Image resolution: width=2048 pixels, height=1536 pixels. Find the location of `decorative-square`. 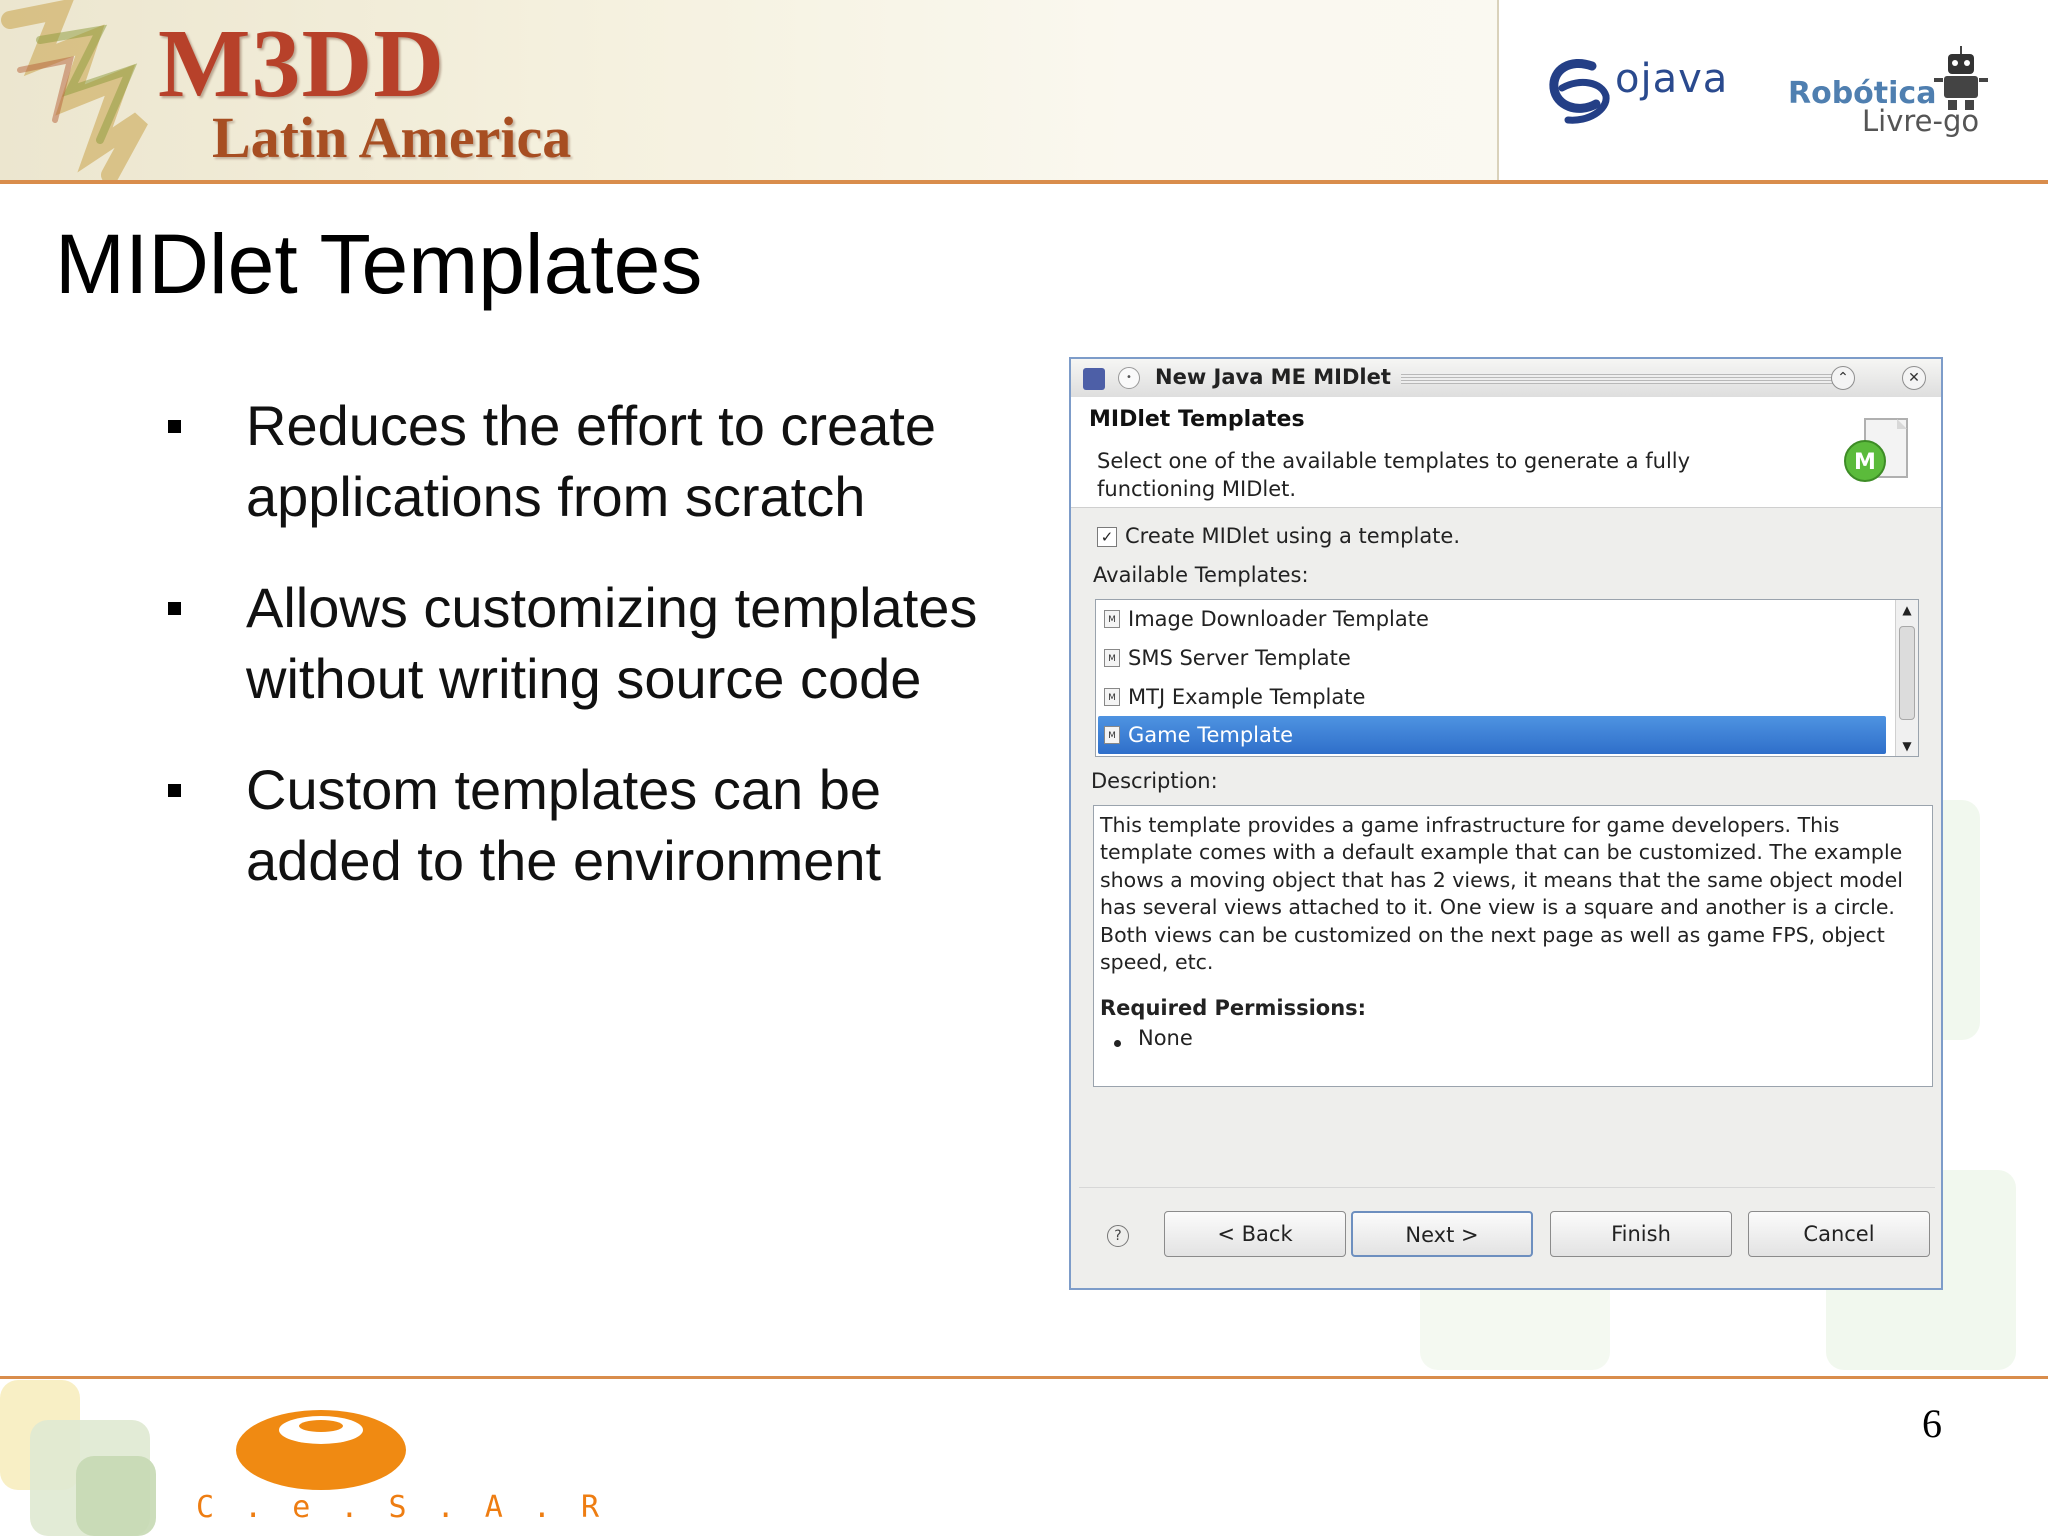

decorative-square is located at coordinates (116, 1496).